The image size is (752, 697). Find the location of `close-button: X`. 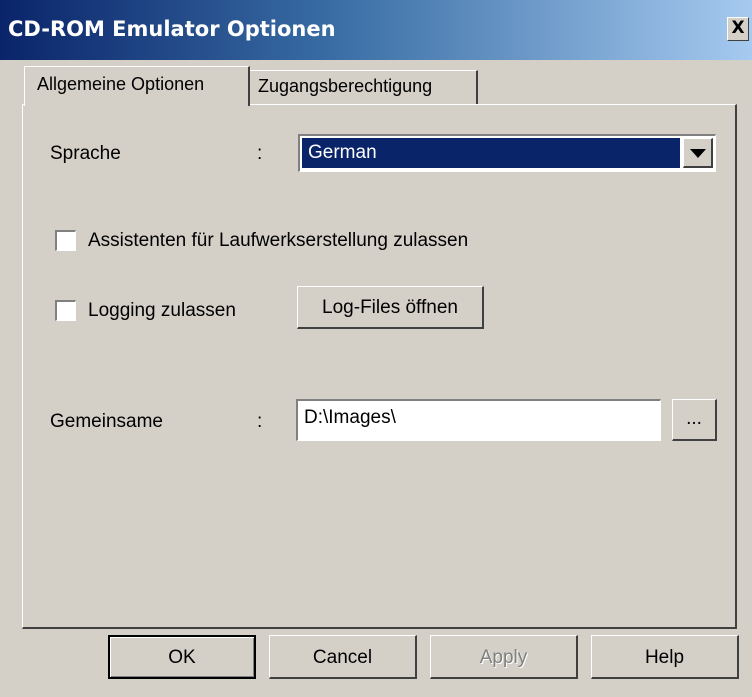

close-button: X is located at coordinates (738, 29).